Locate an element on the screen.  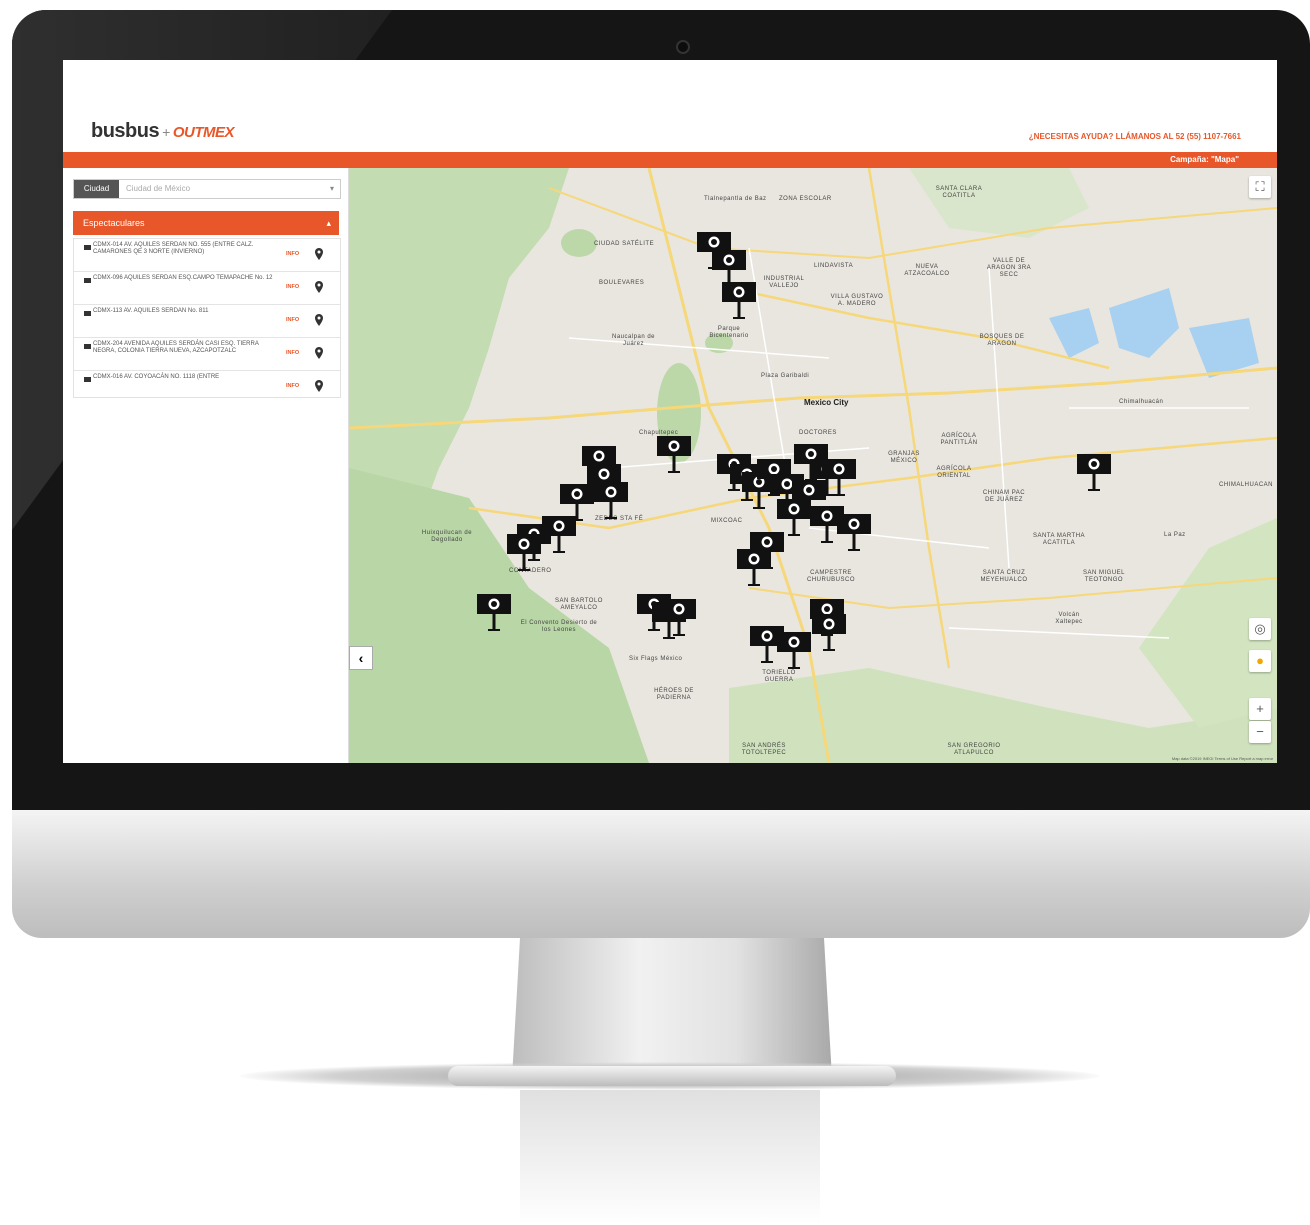
sidebar-collapse-button: ‹ is located at coordinates (361, 658).